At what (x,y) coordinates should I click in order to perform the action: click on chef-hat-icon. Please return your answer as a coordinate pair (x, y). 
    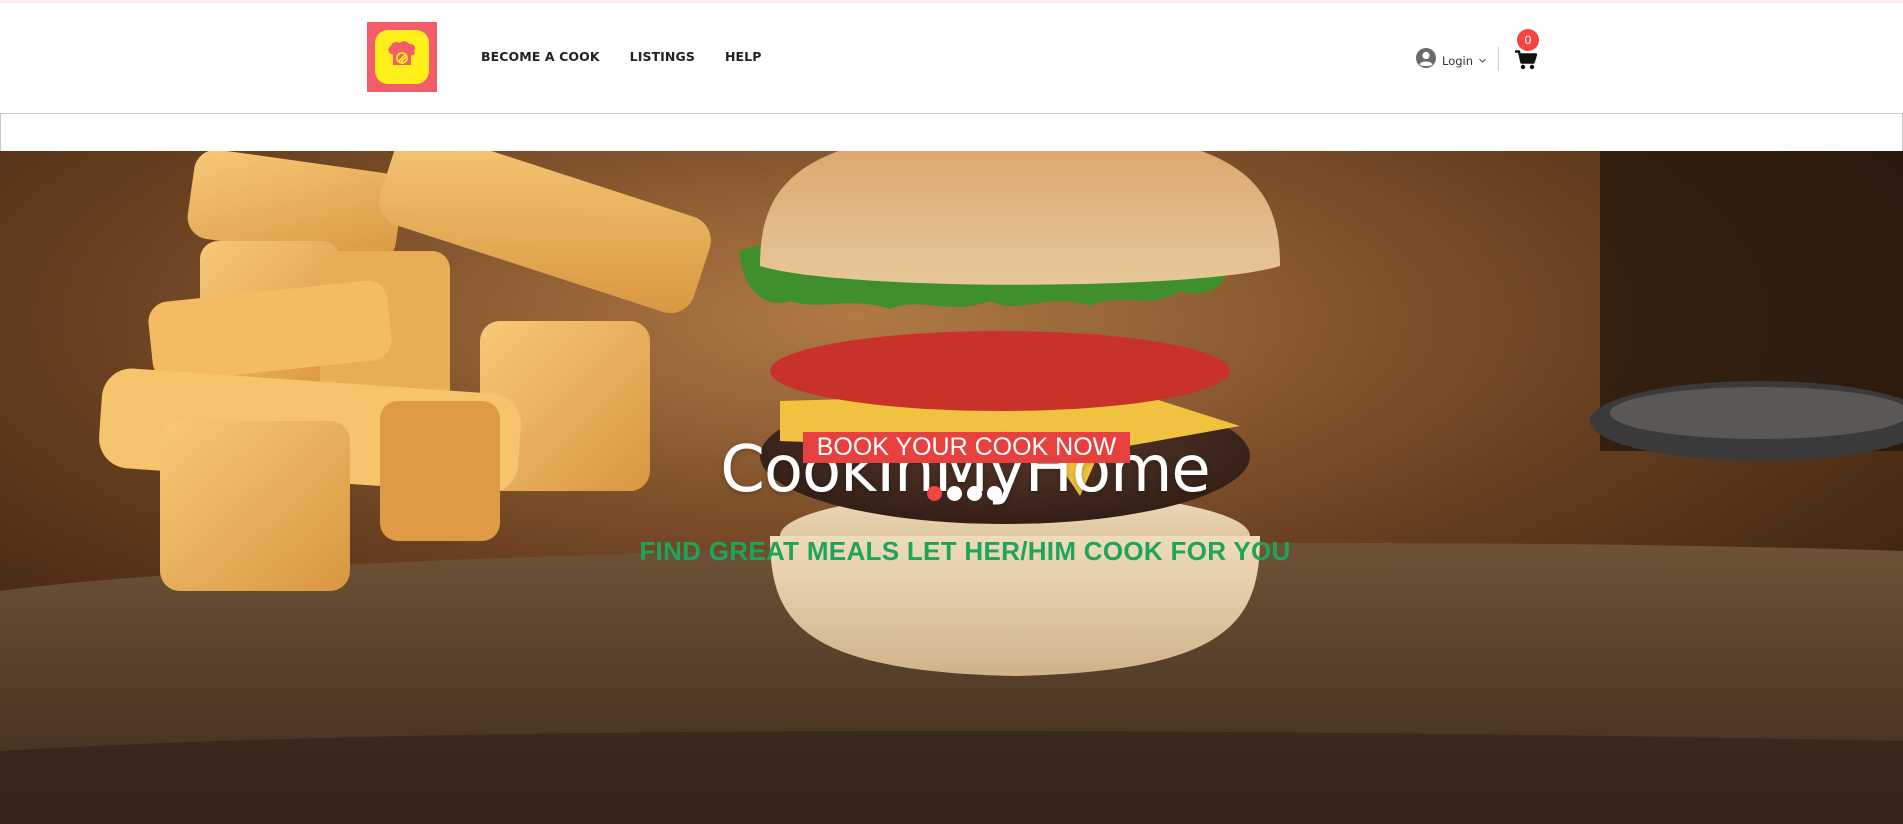
    Looking at the image, I should click on (402, 57).